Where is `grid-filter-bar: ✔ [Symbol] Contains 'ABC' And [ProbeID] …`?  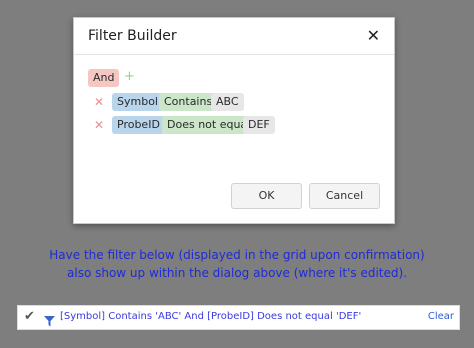
grid-filter-bar: ✔ [Symbol] Contains 'ABC' And [ProbeID] … is located at coordinates (238, 317).